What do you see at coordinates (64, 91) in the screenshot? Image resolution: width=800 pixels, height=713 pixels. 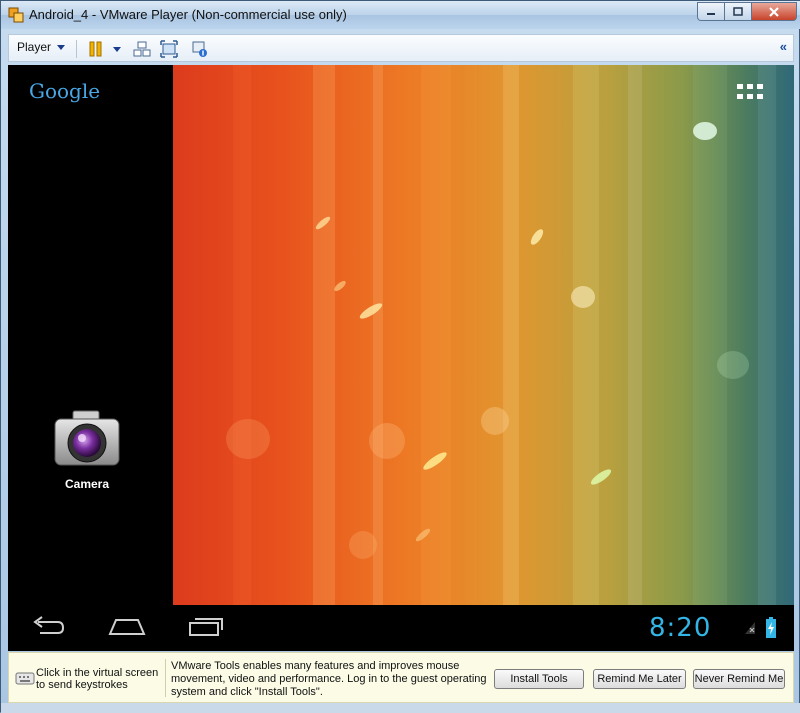 I see `google-search-brand: Google` at bounding box center [64, 91].